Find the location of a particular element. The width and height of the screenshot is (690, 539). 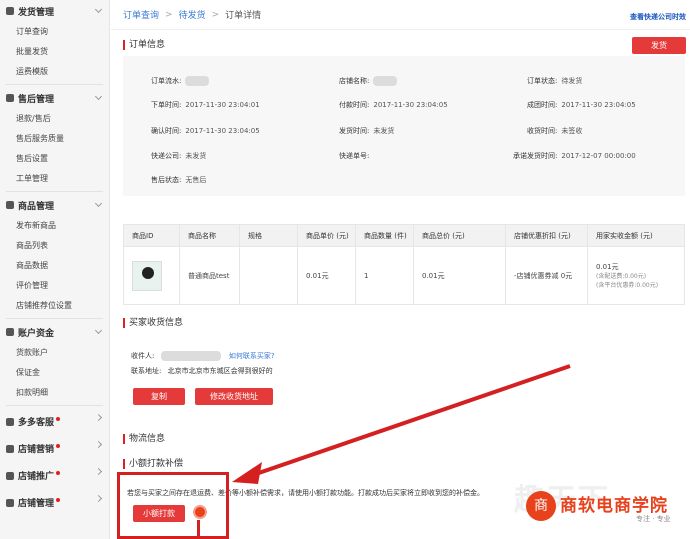

annotation-arrow is located at coordinates (401, 424).